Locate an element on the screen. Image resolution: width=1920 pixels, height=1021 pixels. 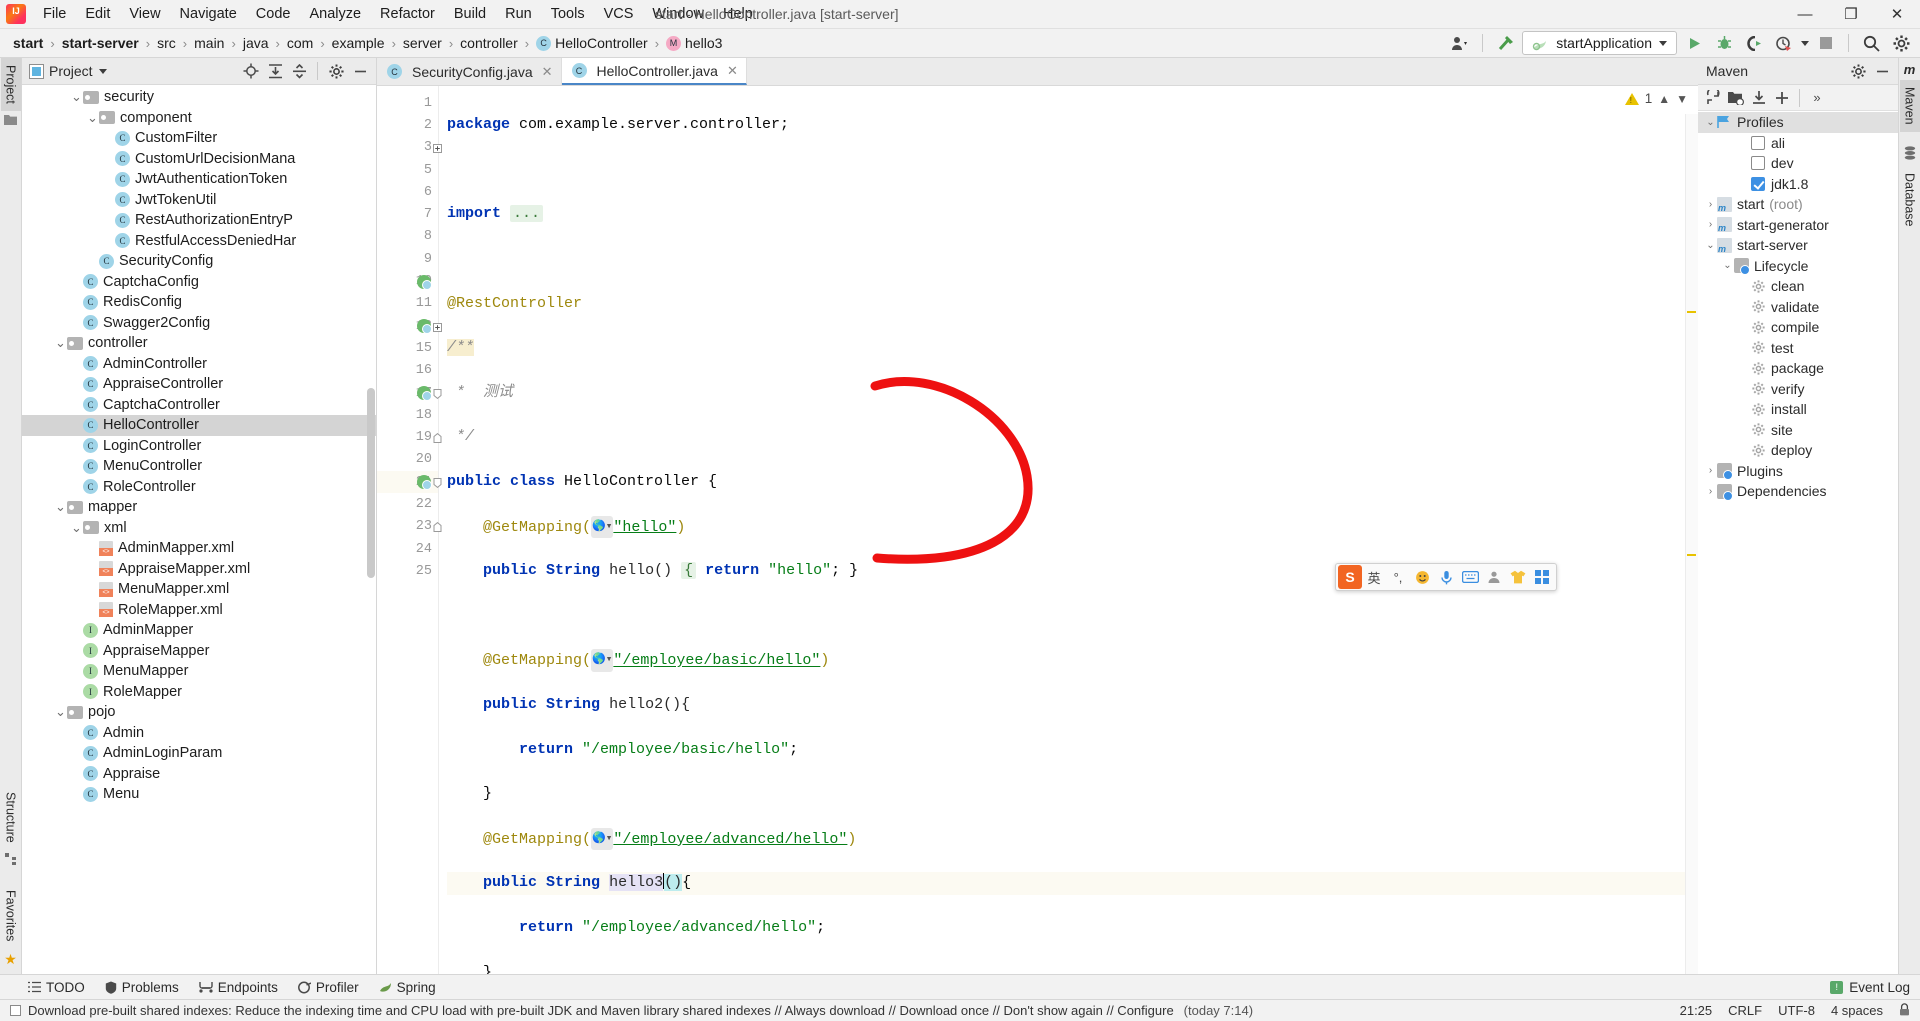
rail-tab-database: Database is located at coordinates (1910, 200).